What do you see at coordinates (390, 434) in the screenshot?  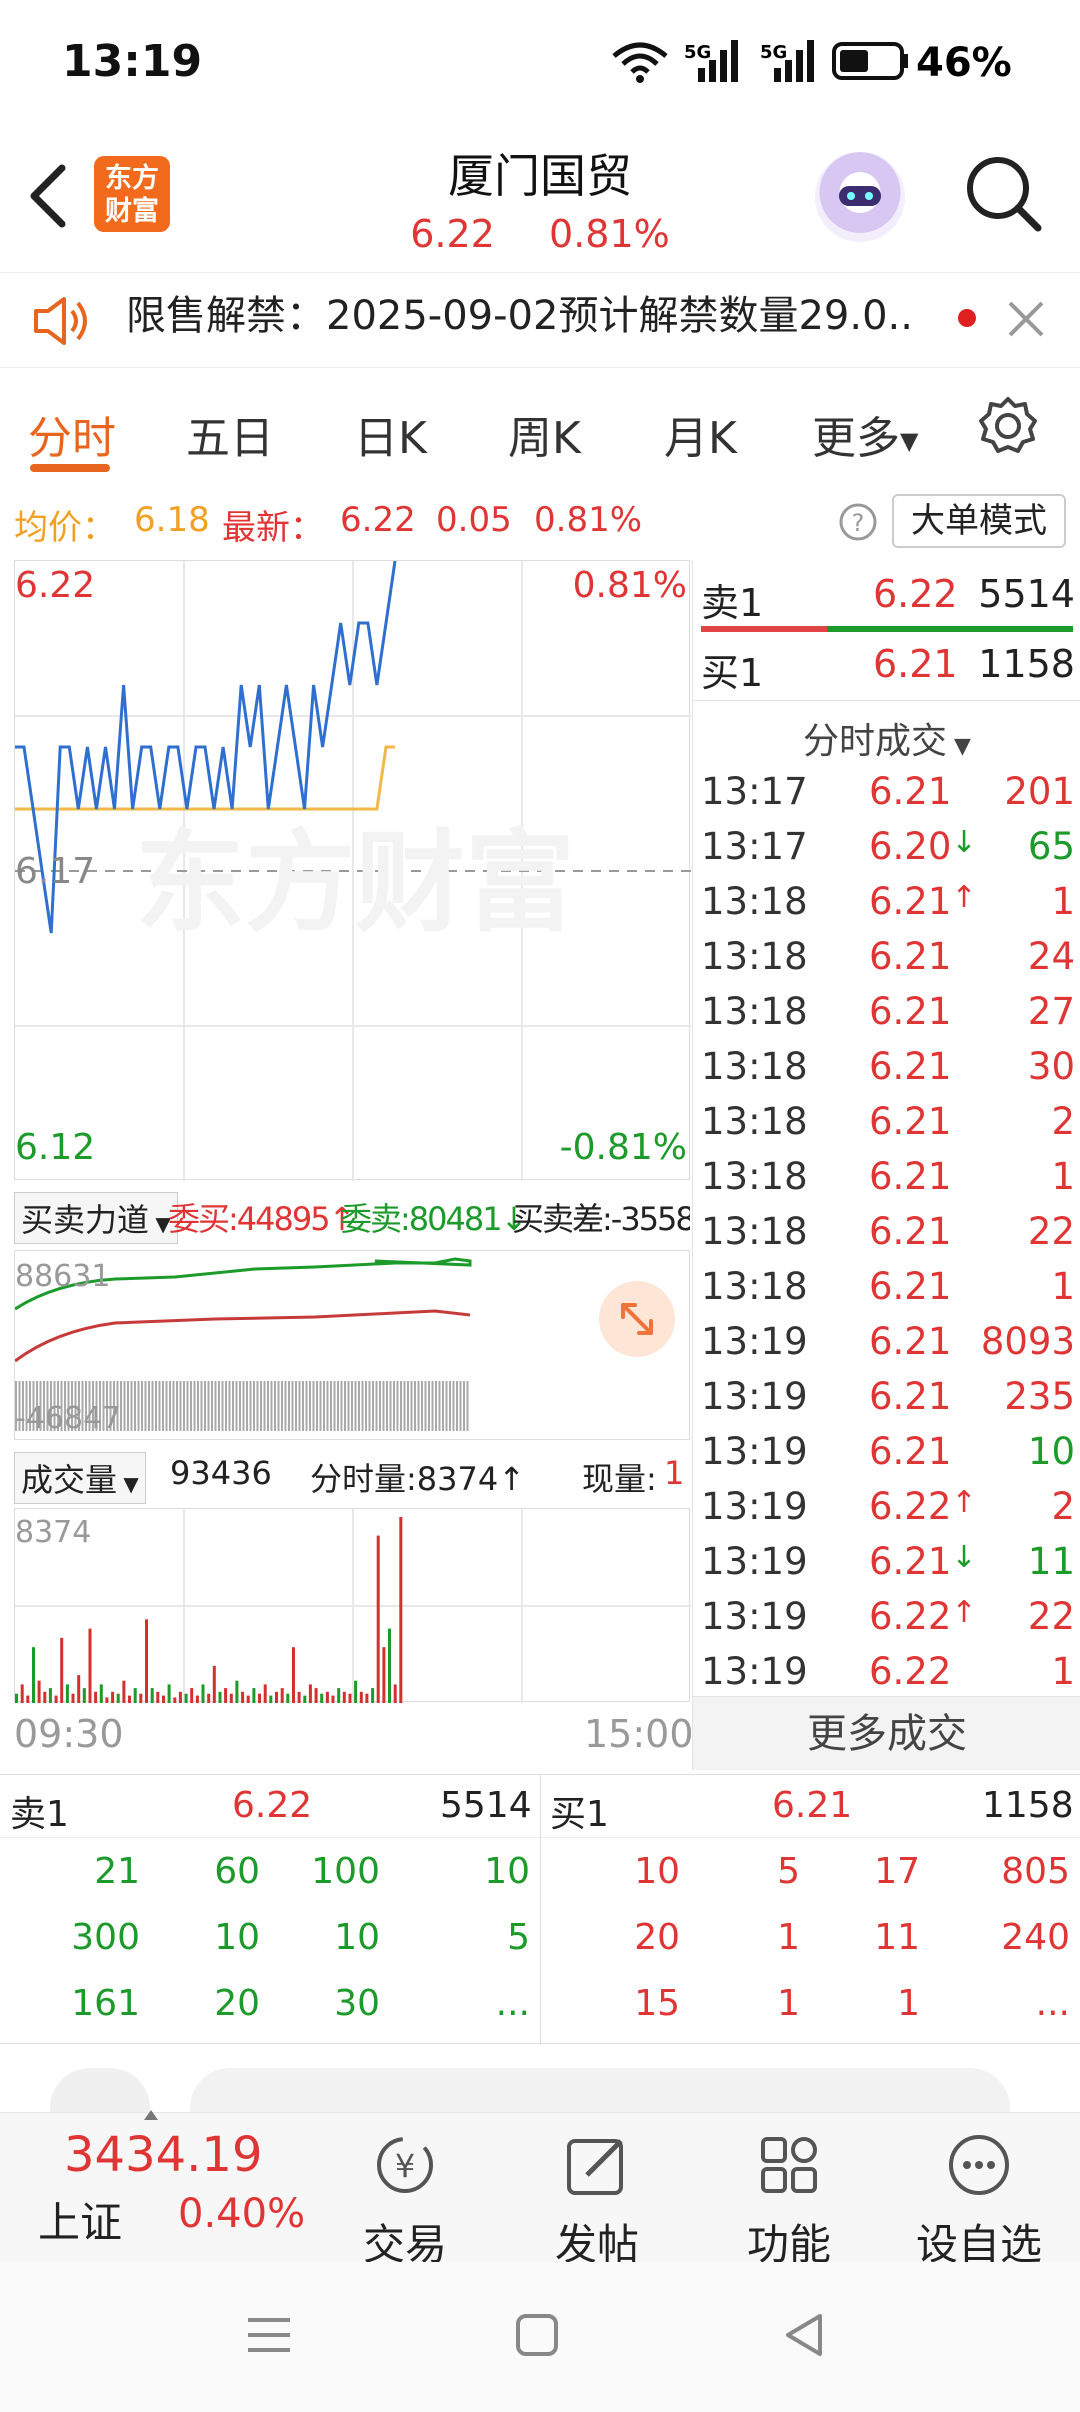 I see `tab-daily-k: 日K` at bounding box center [390, 434].